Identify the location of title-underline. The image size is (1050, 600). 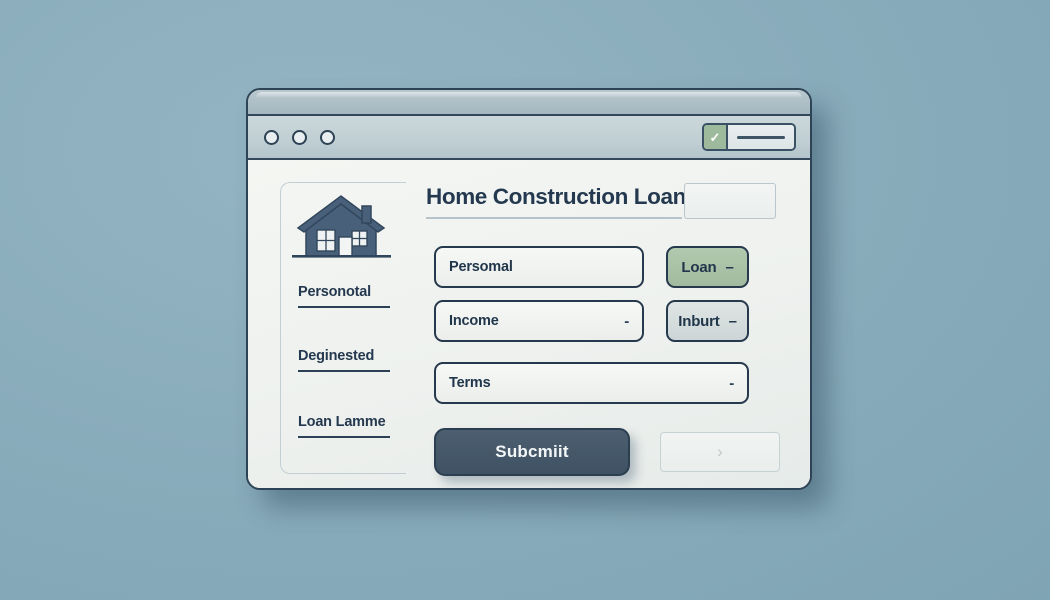
(554, 218).